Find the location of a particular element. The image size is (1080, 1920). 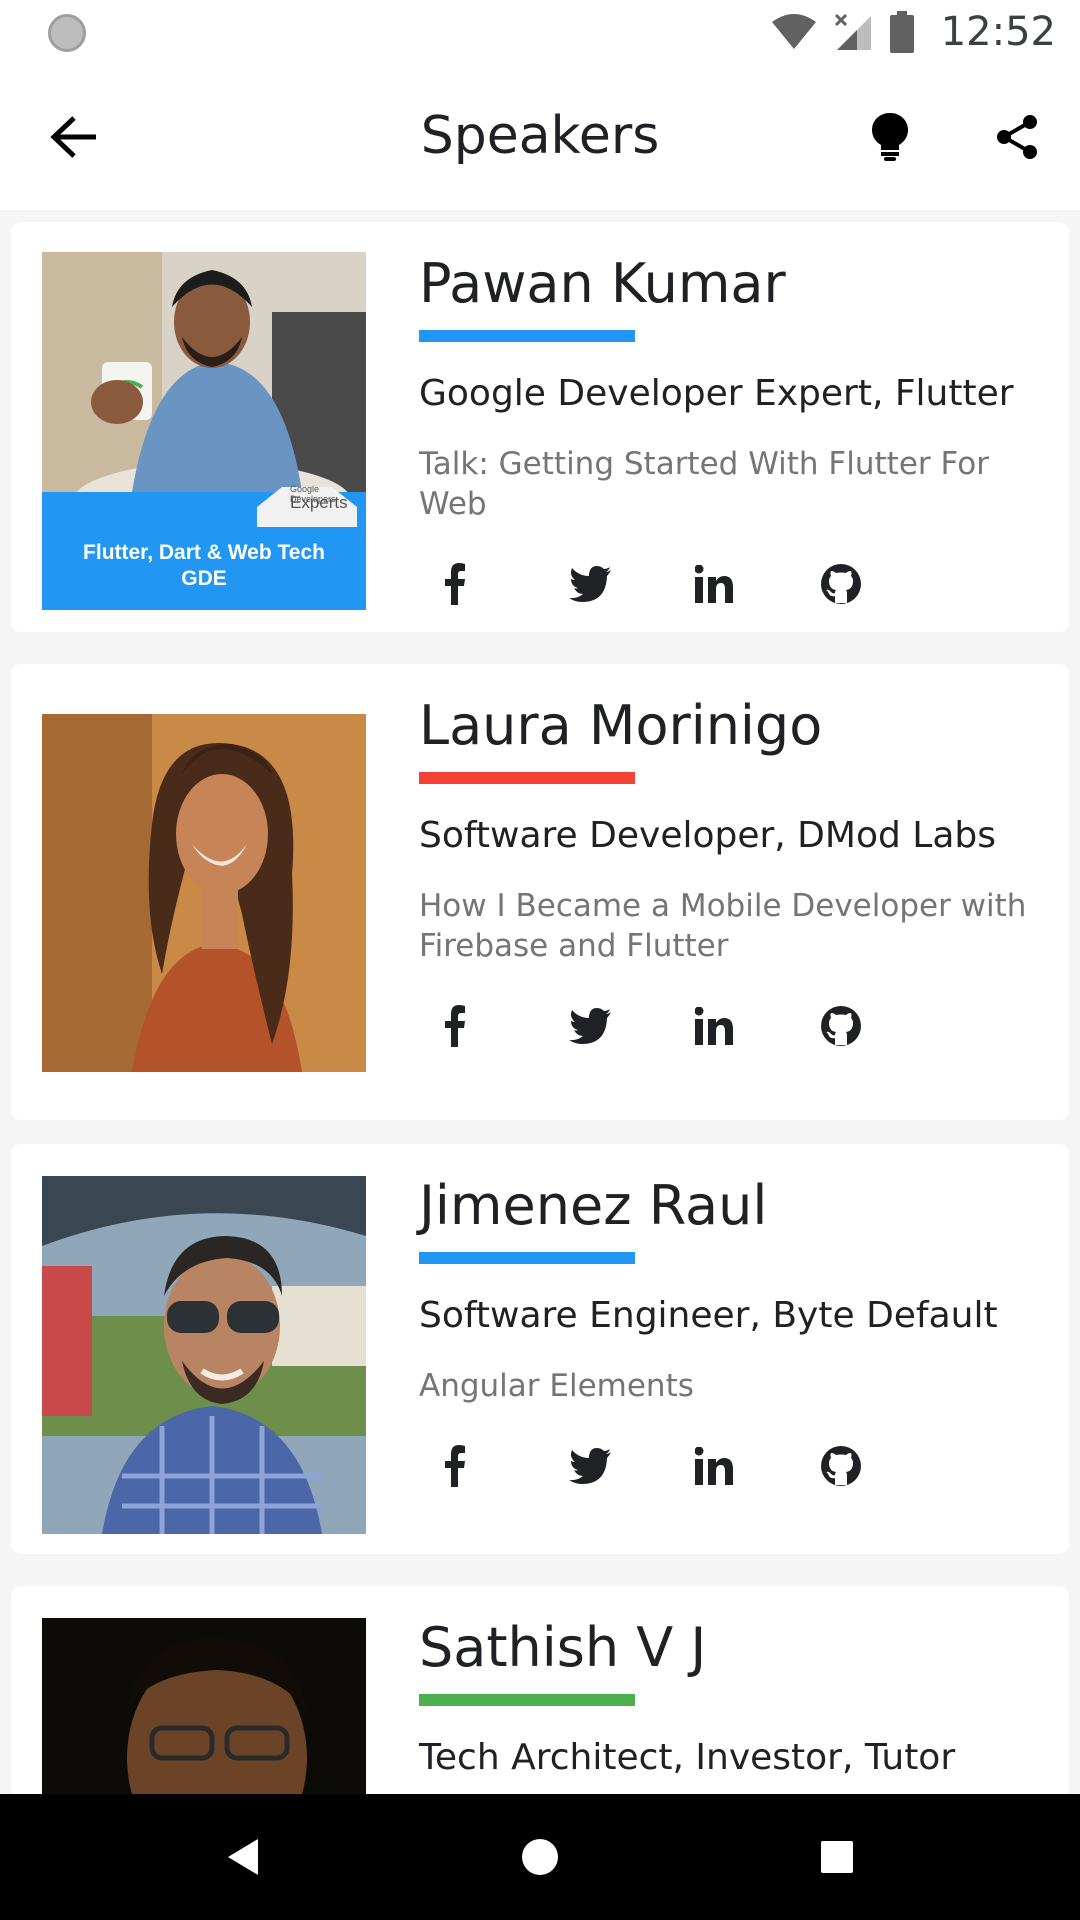

nav-recents-icon is located at coordinates (837, 1857).